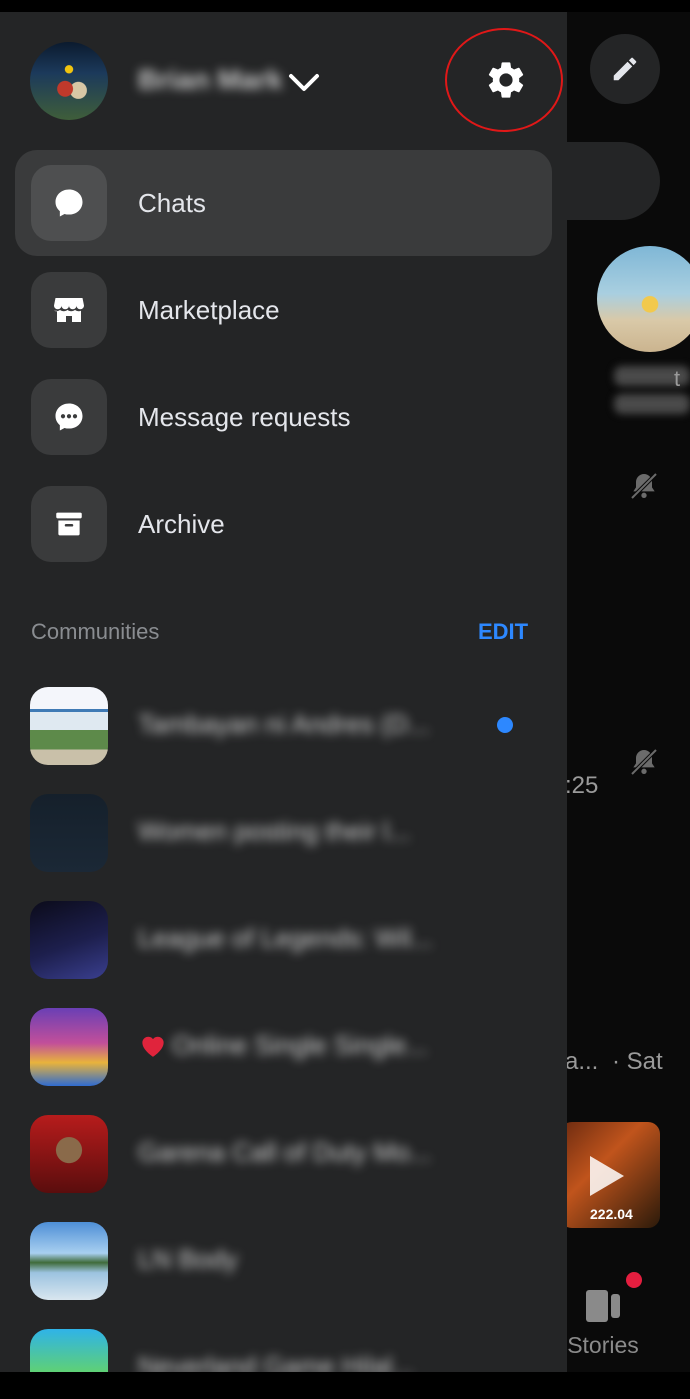 This screenshot has width=690, height=1399. I want to click on unread-indicator, so click(505, 725).